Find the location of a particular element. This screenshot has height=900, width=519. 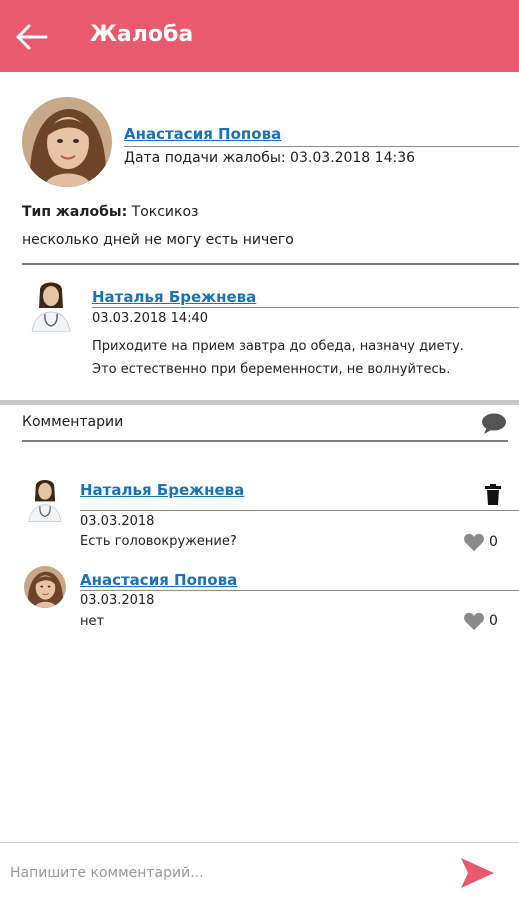

comments-icon-wrap is located at coordinates (494, 424).